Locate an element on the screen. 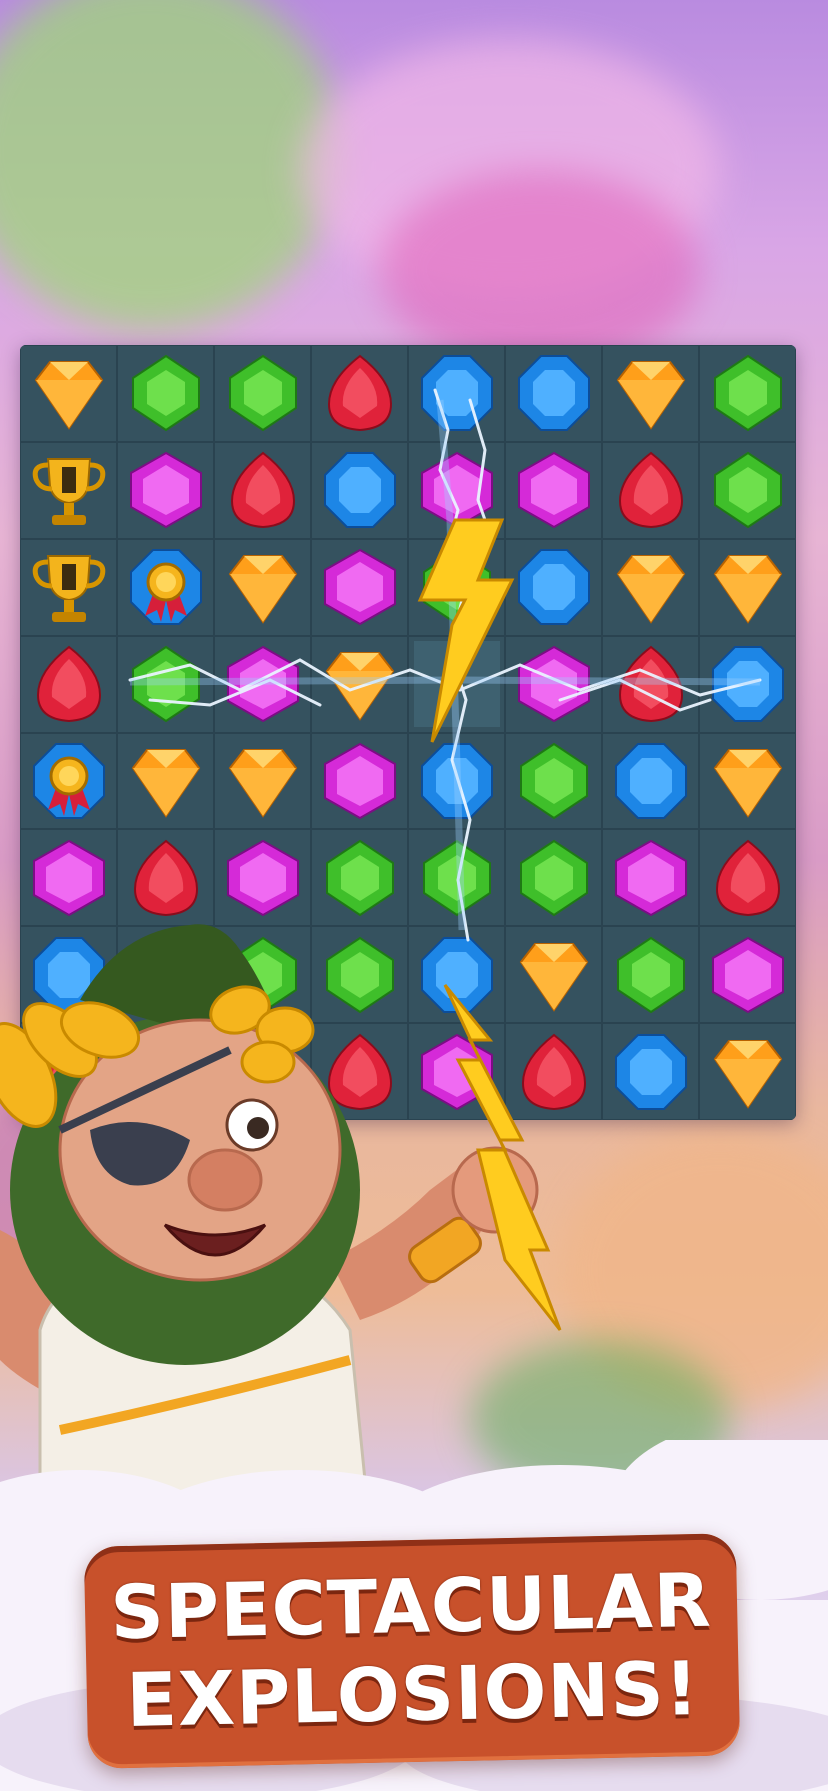 This screenshot has width=828, height=1791. lightning-tile is located at coordinates (456, 684).